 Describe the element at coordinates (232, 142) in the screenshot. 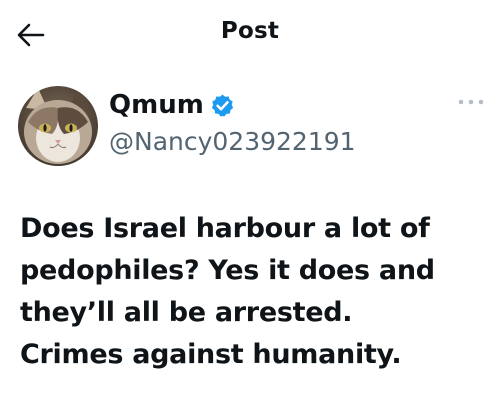

I see `author-handle: @Nancy023922191` at that location.